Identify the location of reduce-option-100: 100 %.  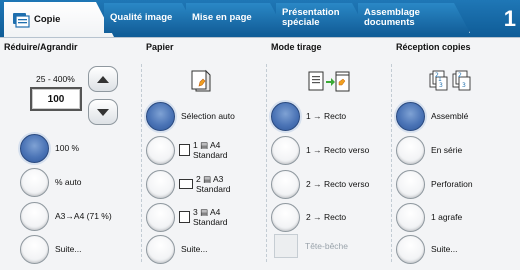
(49, 148).